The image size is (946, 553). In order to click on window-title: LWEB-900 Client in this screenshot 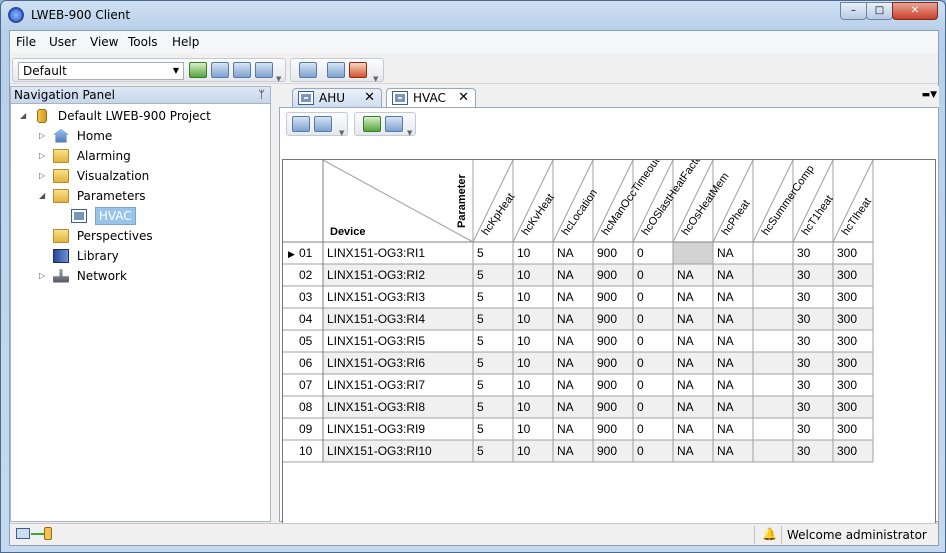, I will do `click(81, 15)`.